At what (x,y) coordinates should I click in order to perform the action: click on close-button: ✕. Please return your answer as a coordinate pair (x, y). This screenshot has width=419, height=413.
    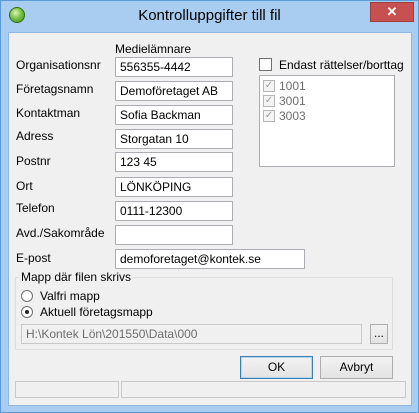
    Looking at the image, I should click on (392, 12).